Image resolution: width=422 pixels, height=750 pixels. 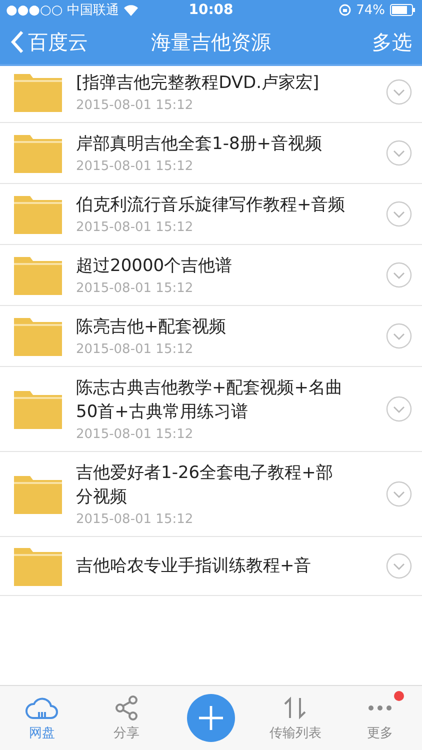 What do you see at coordinates (131, 10) in the screenshot?
I see `wifi-icon` at bounding box center [131, 10].